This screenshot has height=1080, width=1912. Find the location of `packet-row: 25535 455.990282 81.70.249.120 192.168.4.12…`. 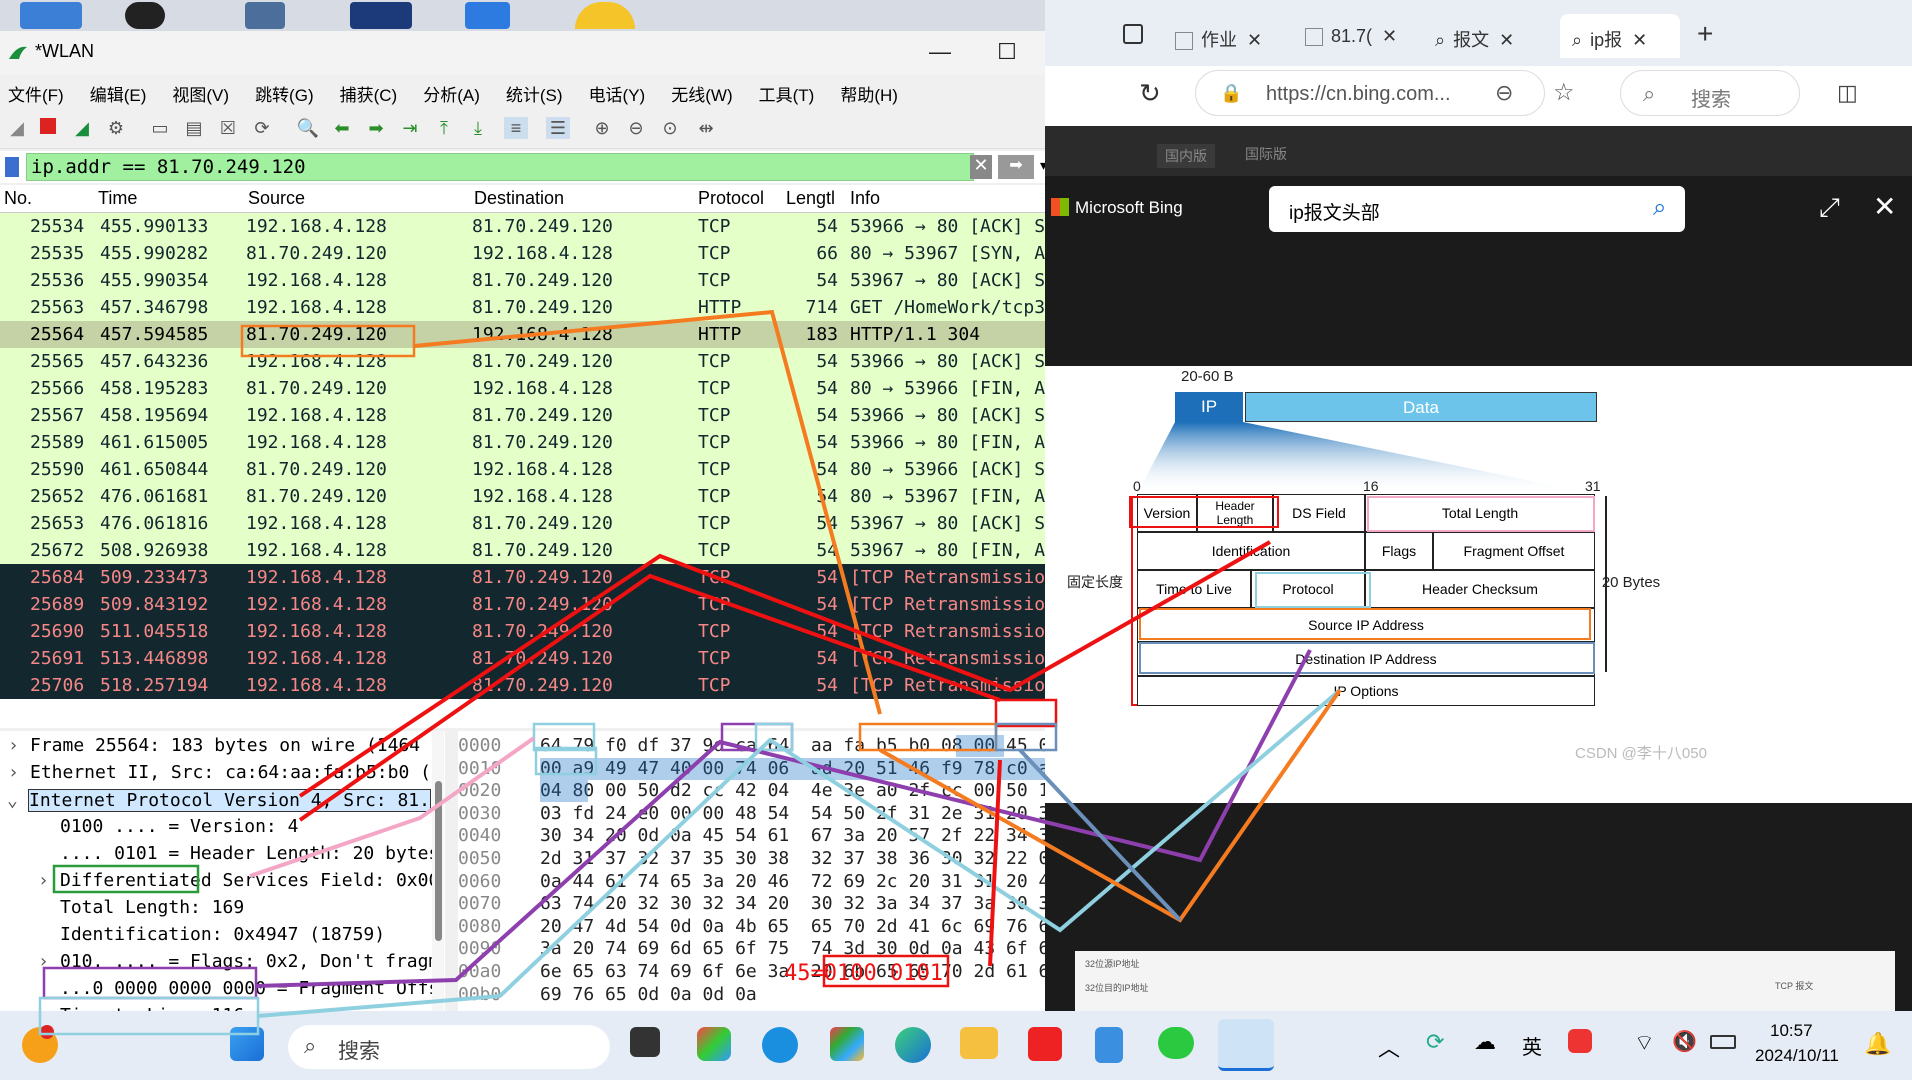

packet-row: 25535 455.990282 81.70.249.120 192.168.4.12… is located at coordinates (542, 253).